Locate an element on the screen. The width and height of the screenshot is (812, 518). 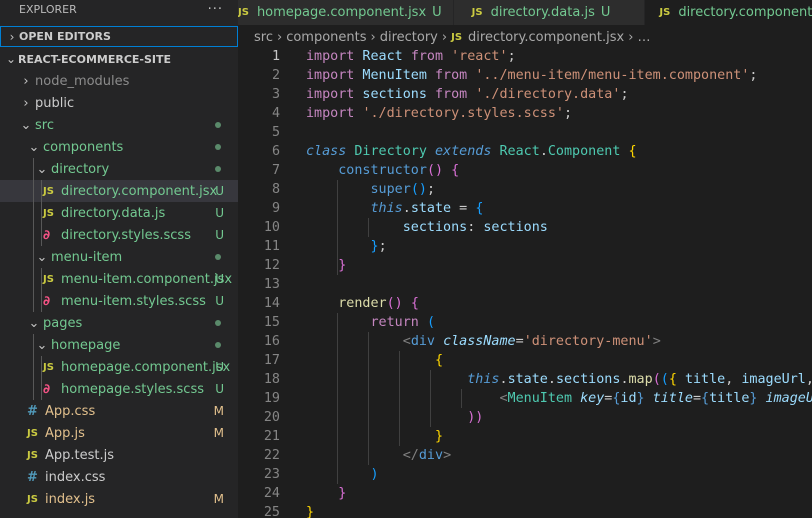
tab-label: directory.component.jsx is located at coordinates (745, 12).